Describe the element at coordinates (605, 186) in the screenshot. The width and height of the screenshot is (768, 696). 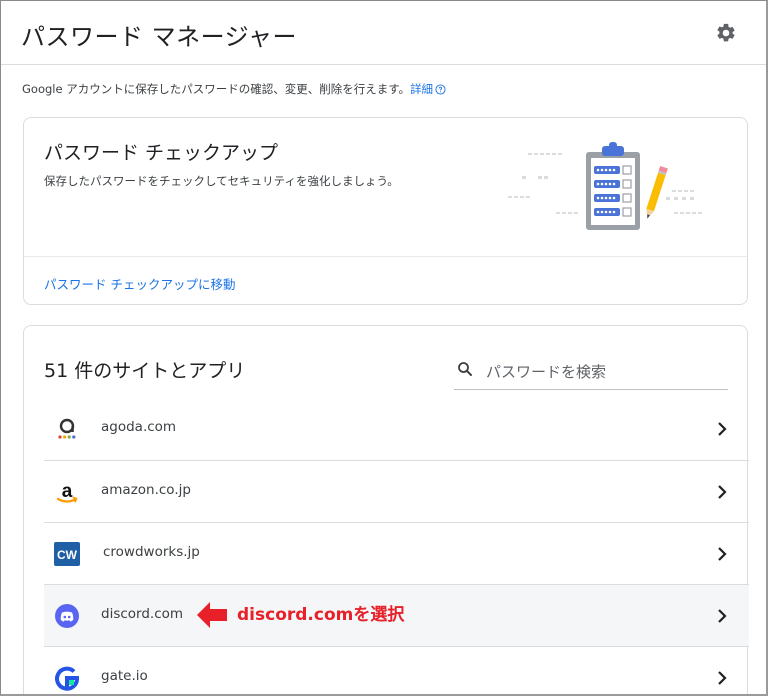
I see `clipboard-checklist-illustration` at that location.